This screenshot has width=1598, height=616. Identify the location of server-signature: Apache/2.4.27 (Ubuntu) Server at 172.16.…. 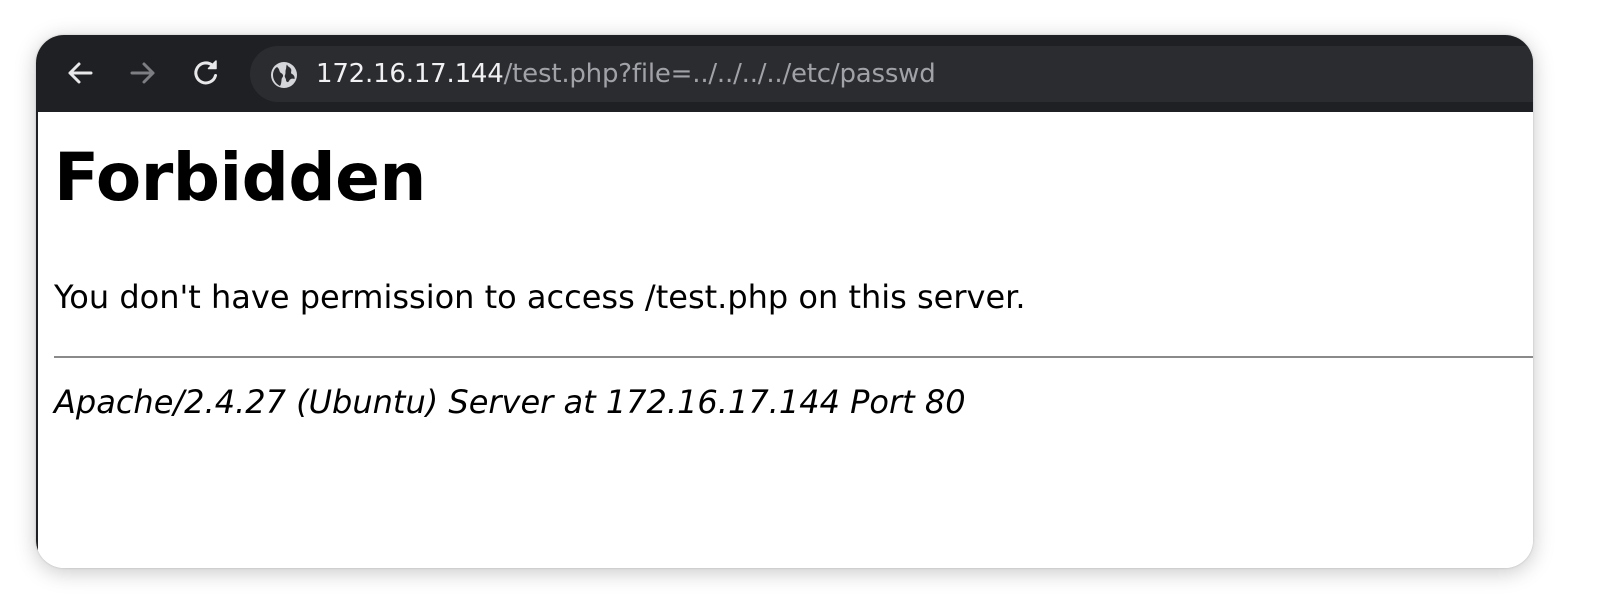
(510, 402).